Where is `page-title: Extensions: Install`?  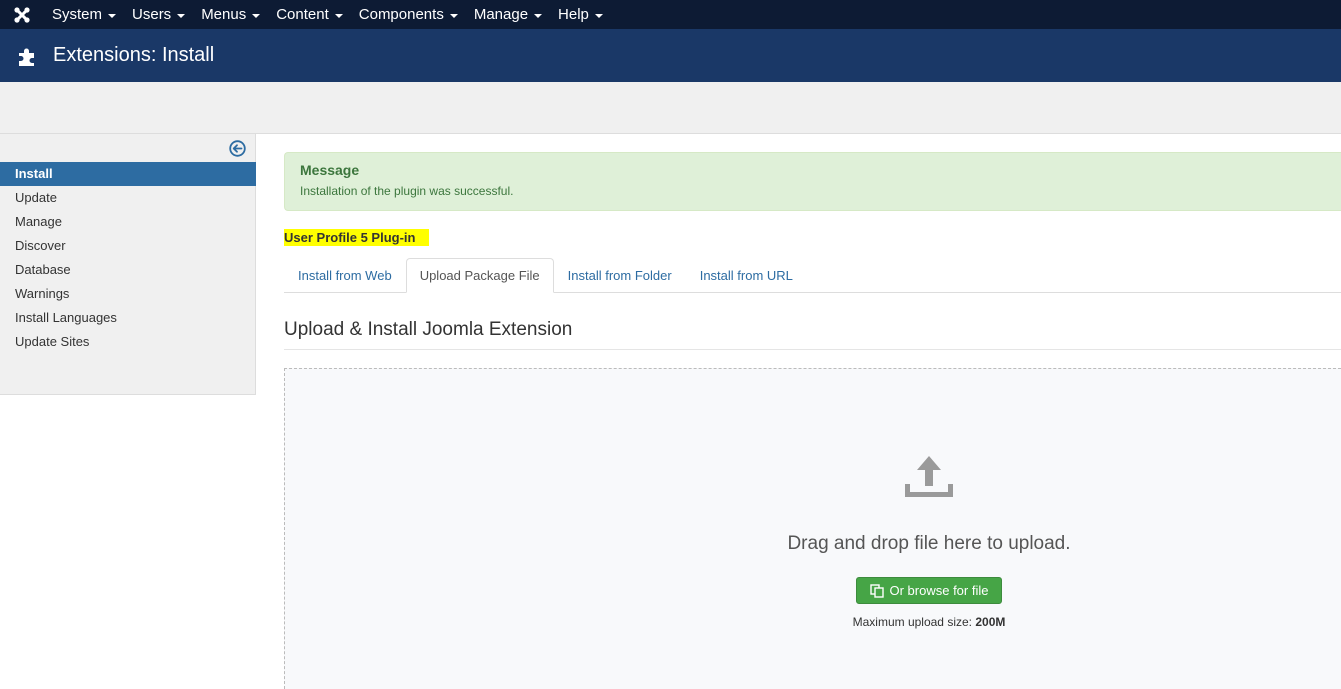
page-title: Extensions: Install is located at coordinates (134, 55).